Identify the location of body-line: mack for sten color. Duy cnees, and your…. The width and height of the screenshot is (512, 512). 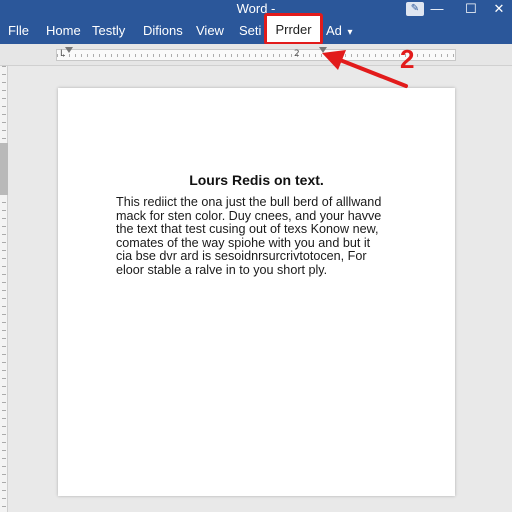
(249, 216).